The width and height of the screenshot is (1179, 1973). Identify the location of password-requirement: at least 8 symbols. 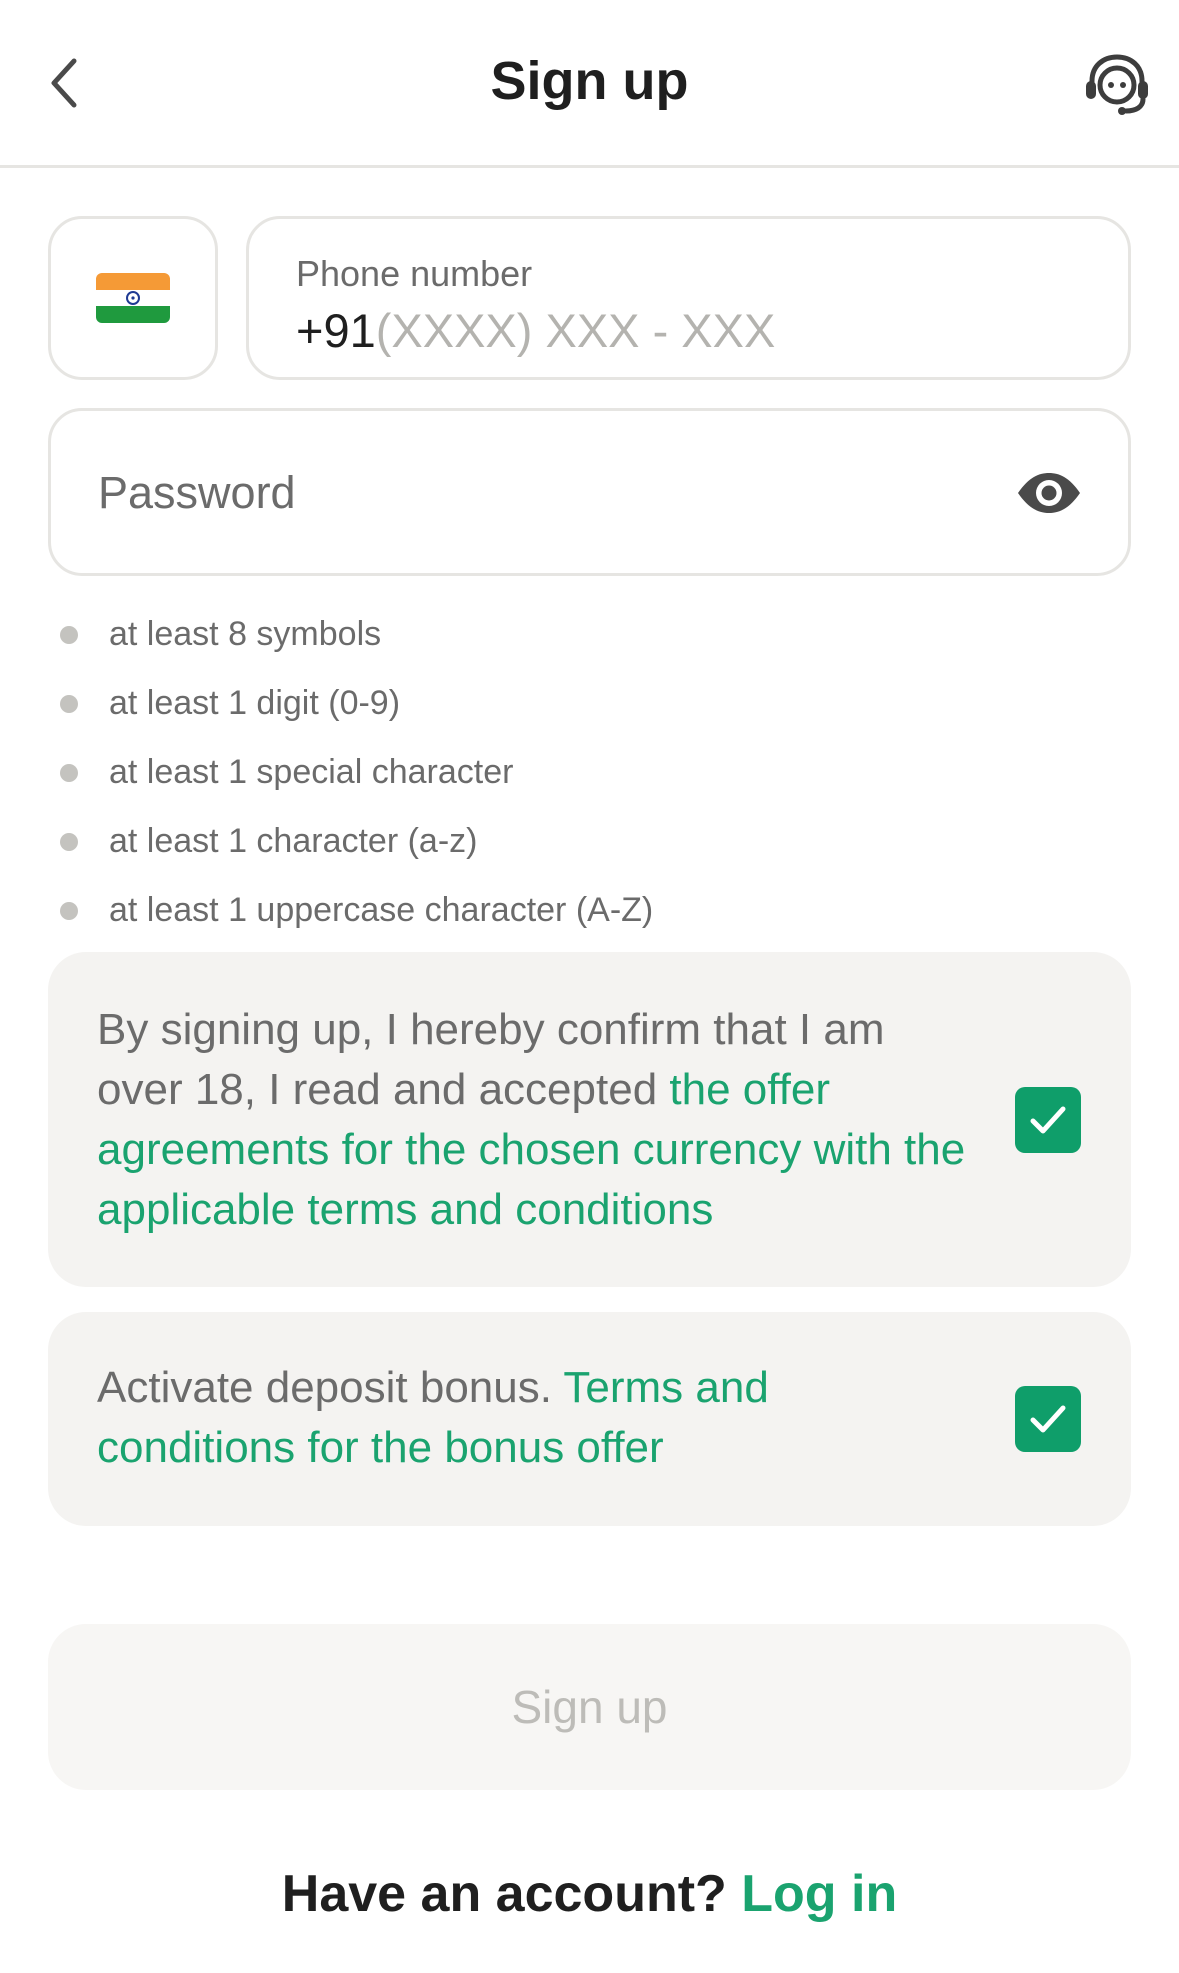
(356, 634).